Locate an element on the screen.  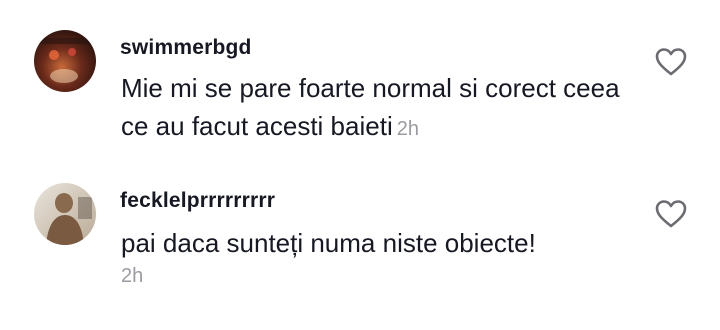
comment-text: pai daca sunteți numa niste obiecte! is located at coordinates (381, 243).